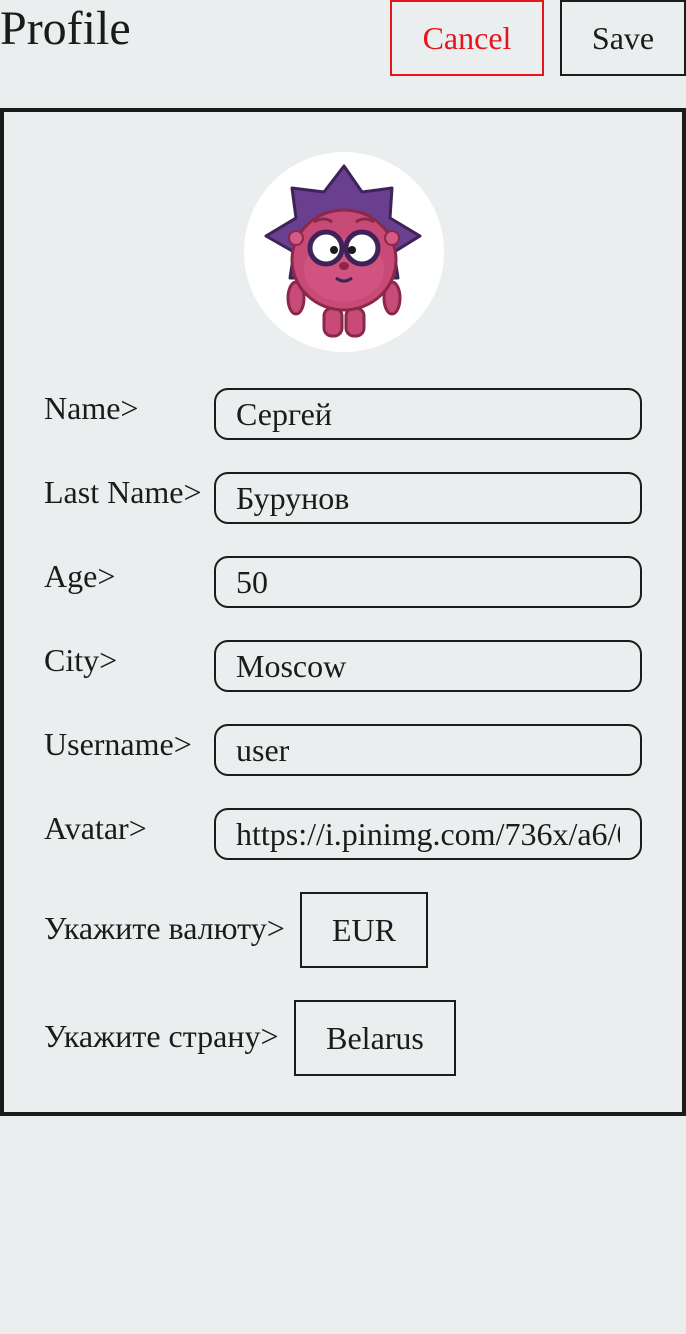 This screenshot has width=686, height=1334. Describe the element at coordinates (80, 576) in the screenshot. I see `age-label: Age>` at that location.